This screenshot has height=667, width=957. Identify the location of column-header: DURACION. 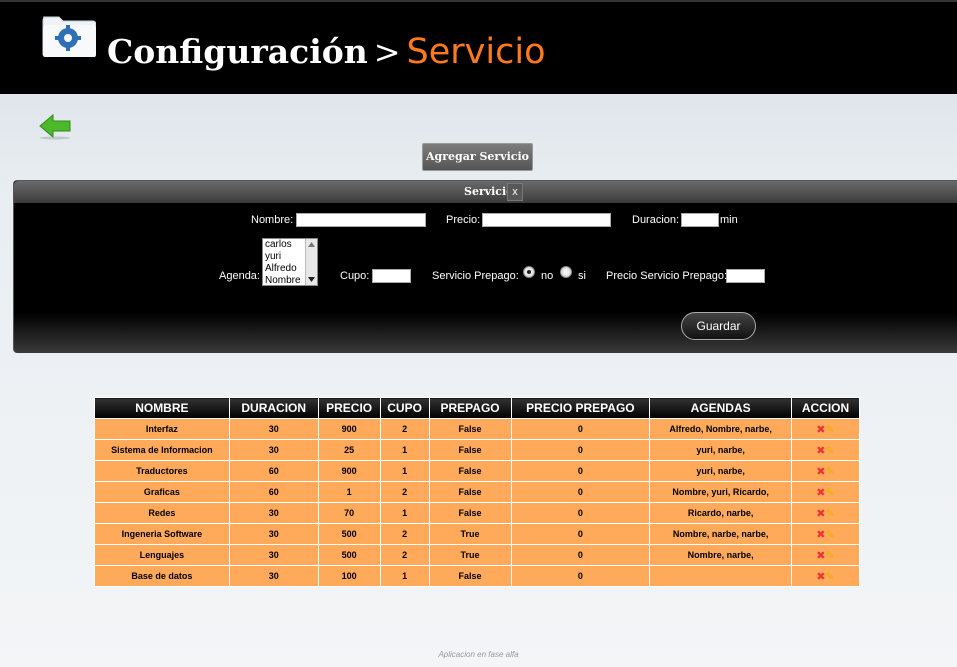
(273, 408).